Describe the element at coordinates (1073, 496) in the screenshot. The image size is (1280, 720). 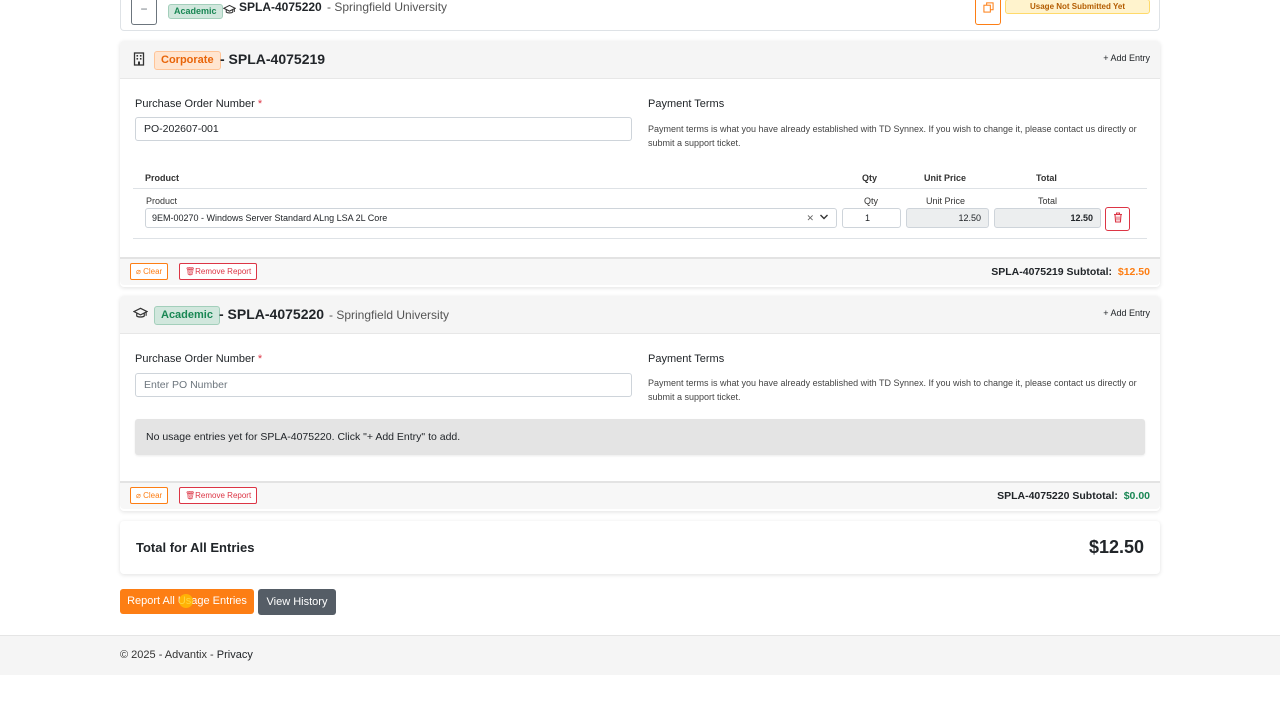
I see `subtotal: SPLA-4075220 Subtotal: $0.00` at that location.